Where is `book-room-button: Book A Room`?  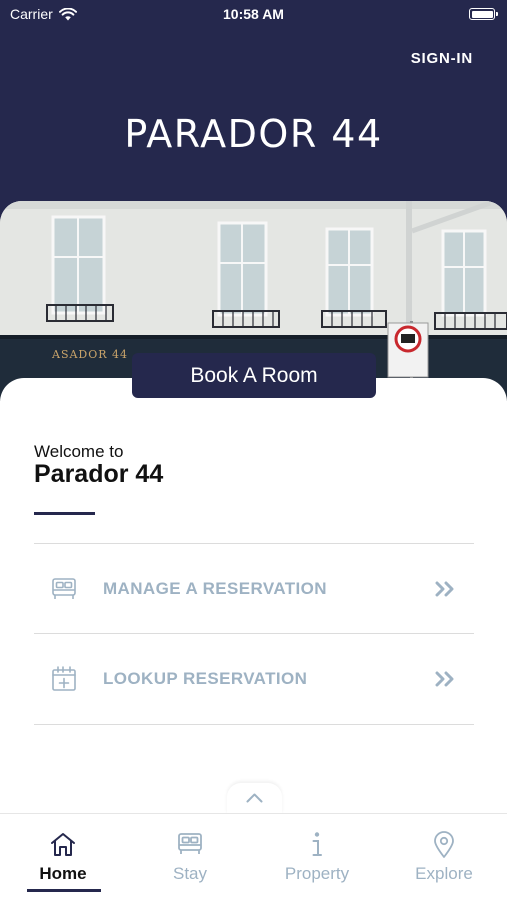
book-room-button: Book A Room is located at coordinates (254, 375).